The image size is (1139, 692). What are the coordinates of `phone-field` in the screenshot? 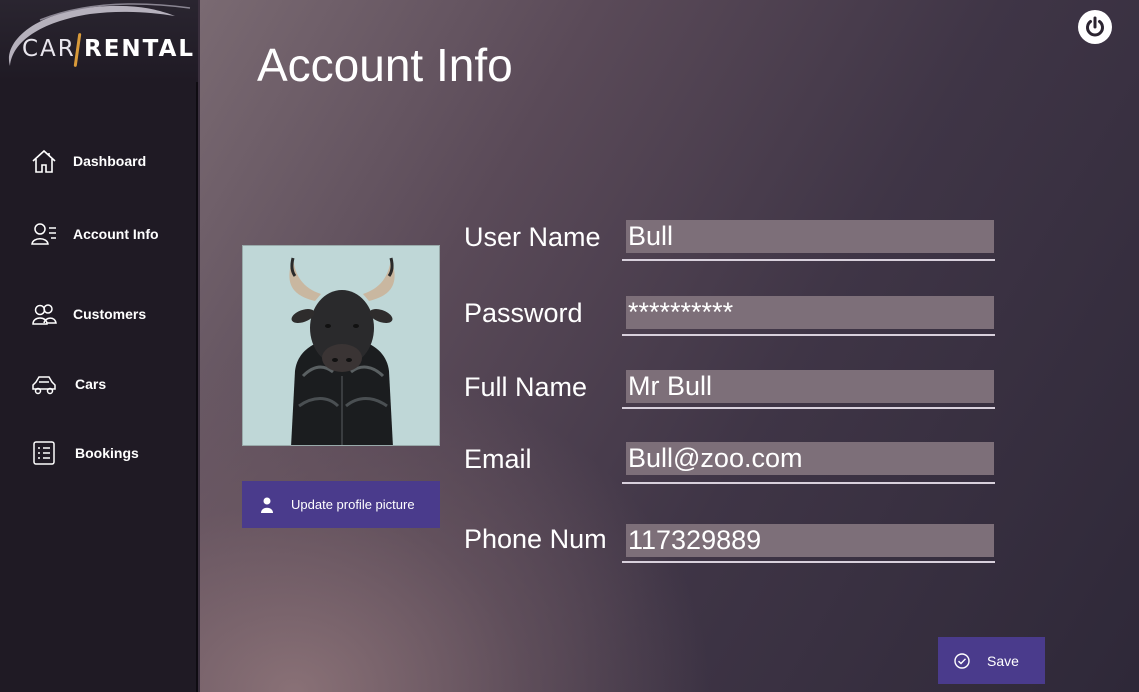 It's located at (810, 540).